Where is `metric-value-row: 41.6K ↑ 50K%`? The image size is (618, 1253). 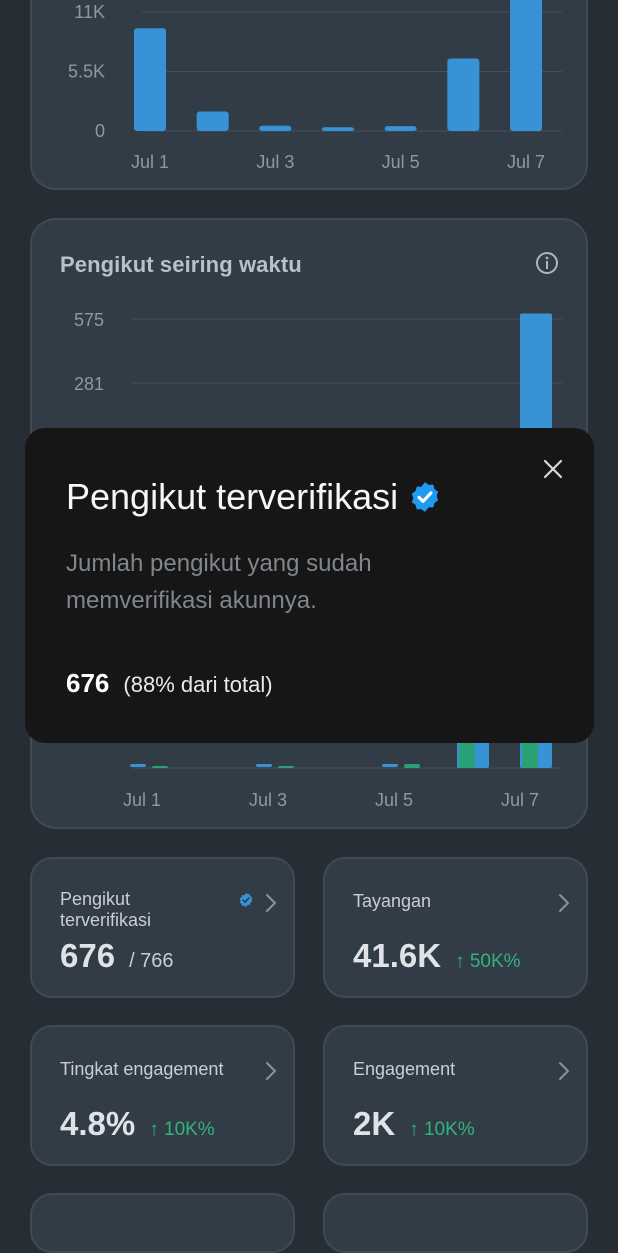
metric-value-row: 41.6K ↑ 50K% is located at coordinates (437, 956).